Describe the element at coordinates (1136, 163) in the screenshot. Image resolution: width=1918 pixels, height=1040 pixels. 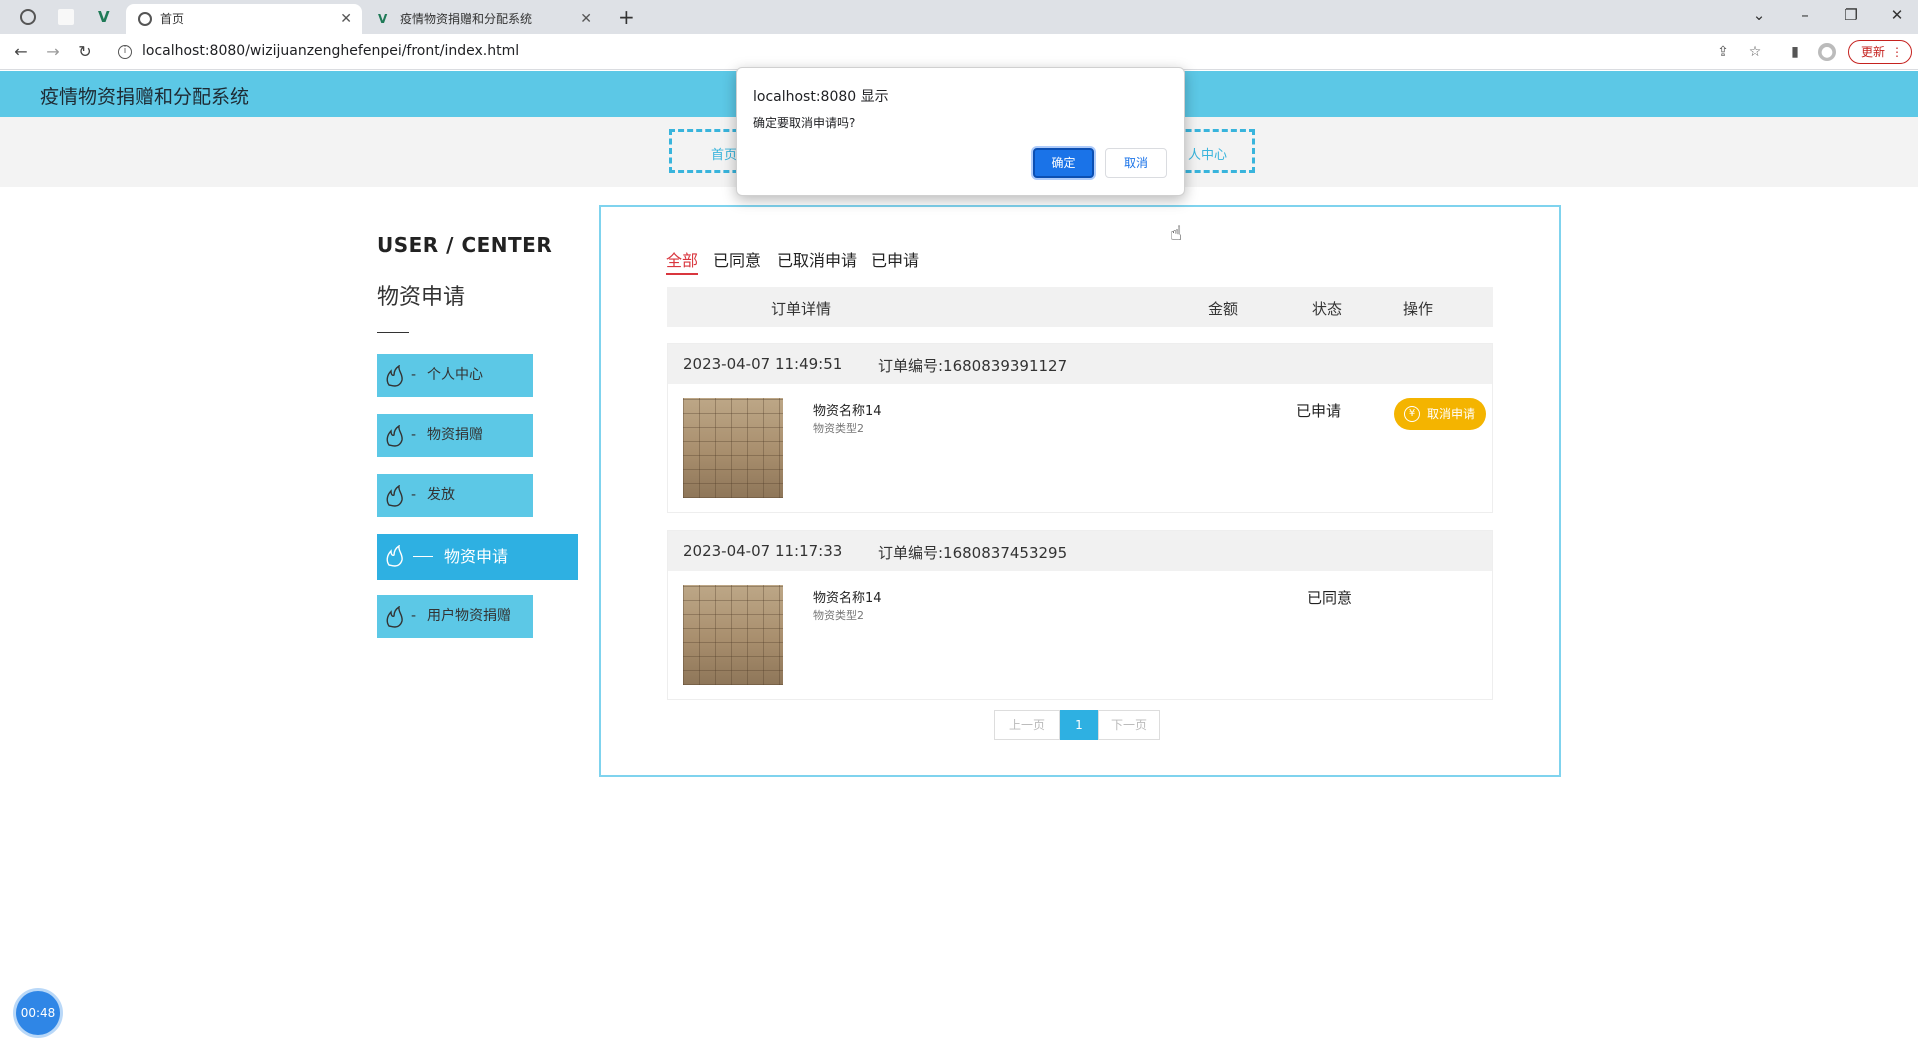
I see `dialog-cancel-button: 取消` at that location.